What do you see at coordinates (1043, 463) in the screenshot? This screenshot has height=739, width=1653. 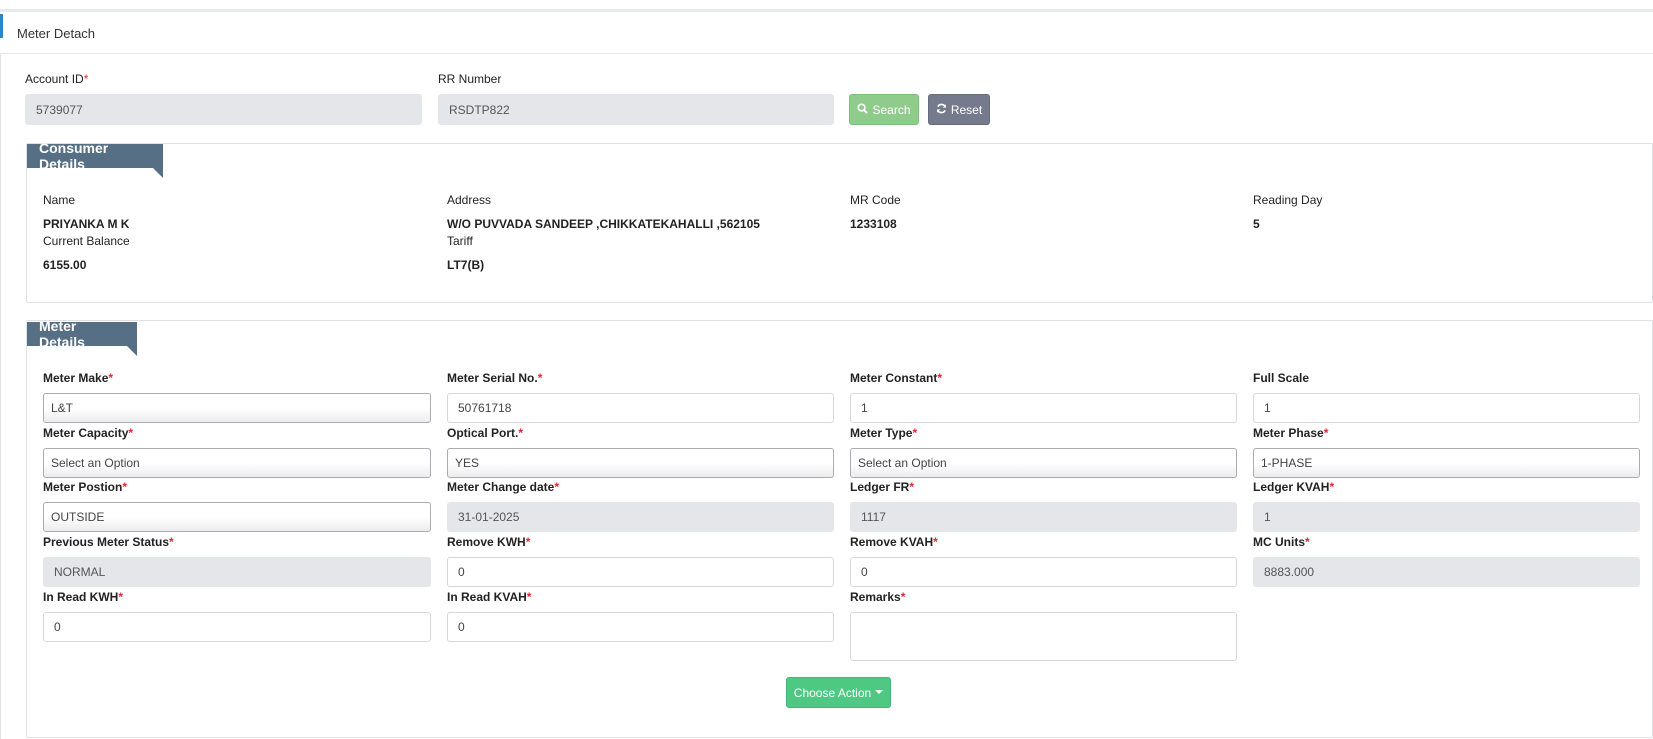 I see `meter-type-select: Select an Option` at bounding box center [1043, 463].